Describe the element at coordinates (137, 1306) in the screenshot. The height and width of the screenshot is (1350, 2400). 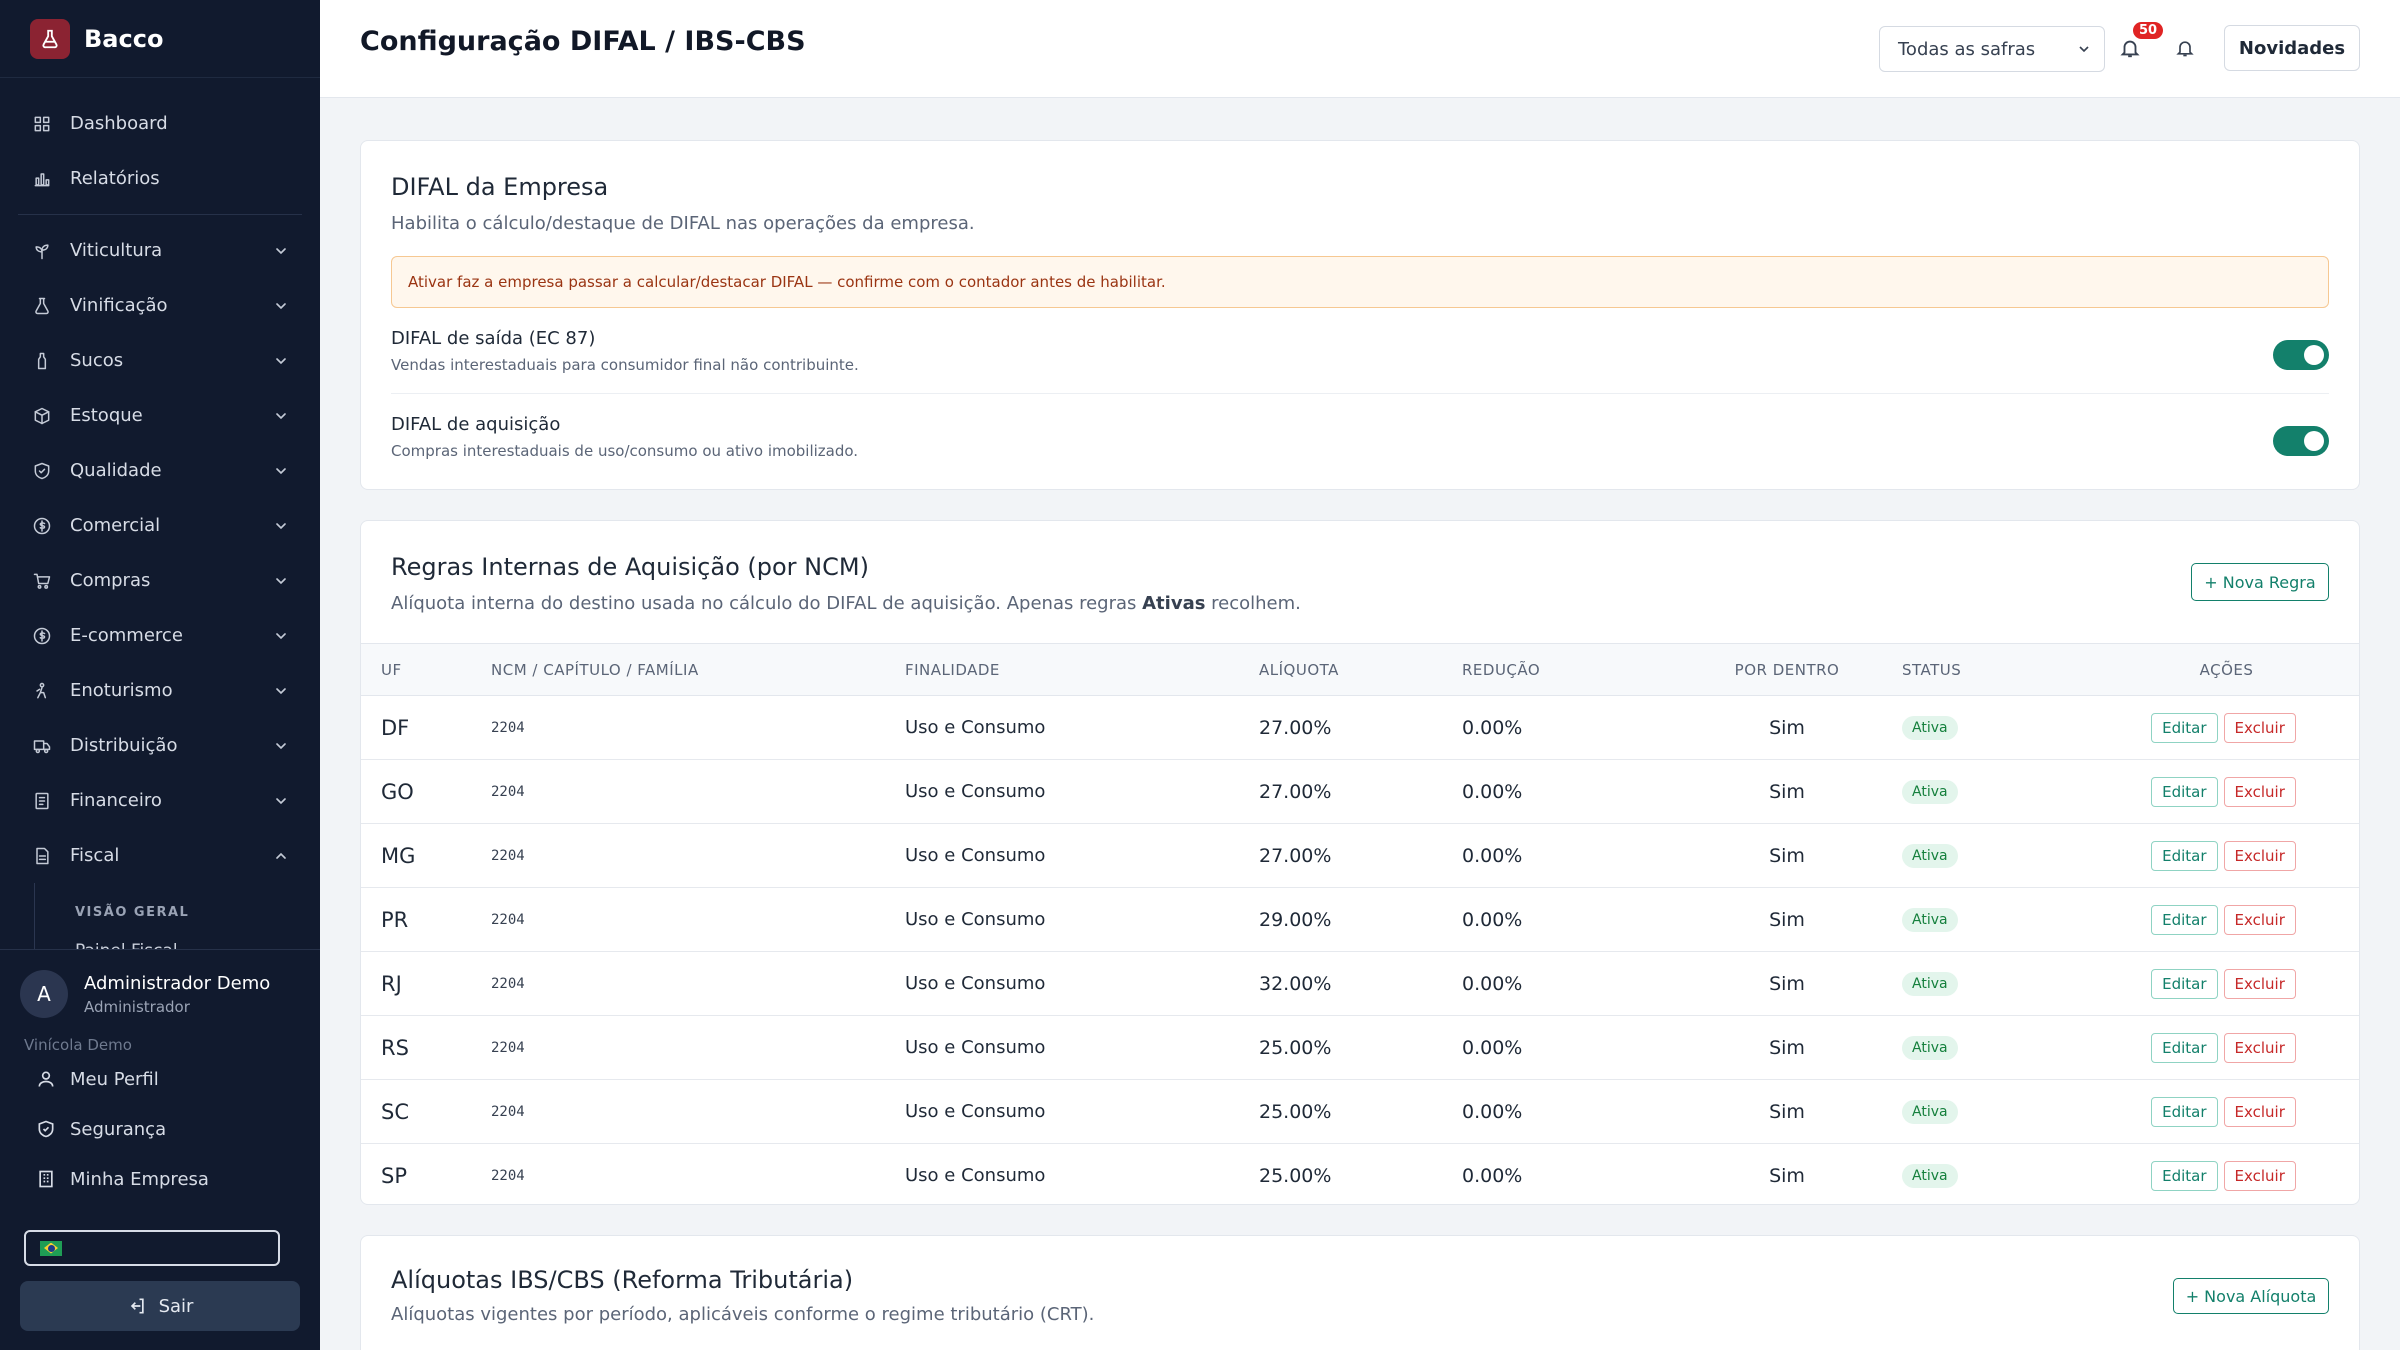
I see `logout-icon` at that location.